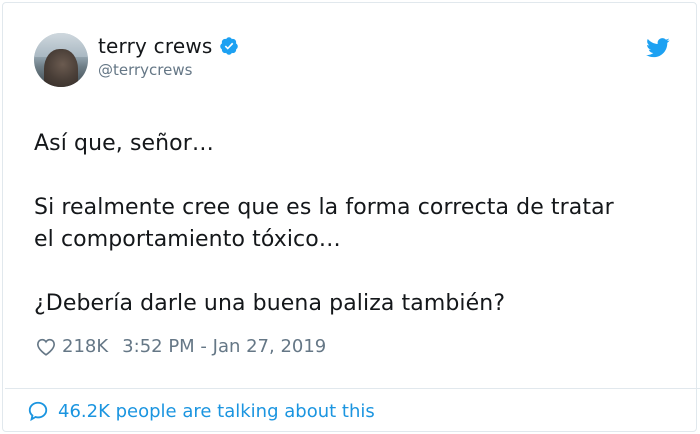  Describe the element at coordinates (145, 70) in the screenshot. I see `author-handle: @terrycrews` at that location.